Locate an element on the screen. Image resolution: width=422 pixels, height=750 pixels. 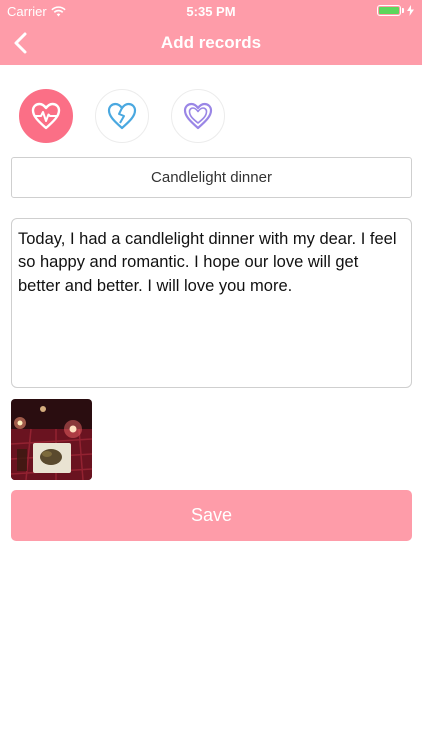
broken-heart-icon is located at coordinates (122, 116).